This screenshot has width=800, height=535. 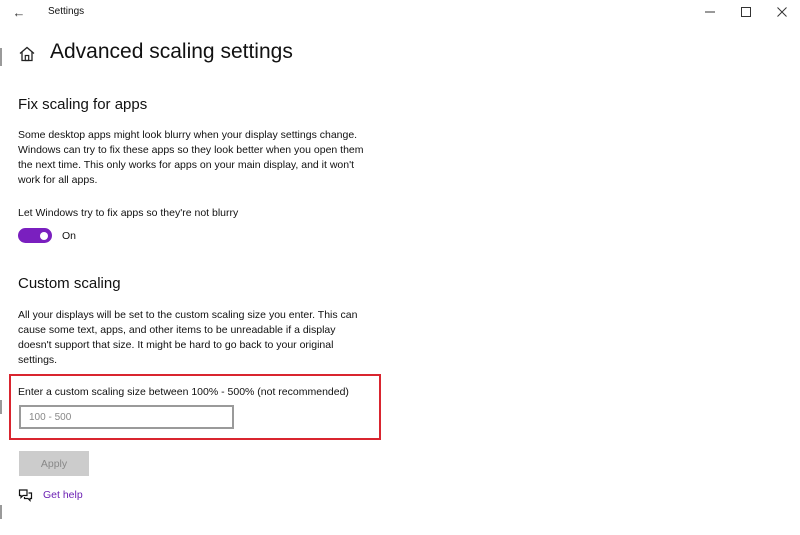 I want to click on page-header: Advanced scaling settings, so click(x=155, y=52).